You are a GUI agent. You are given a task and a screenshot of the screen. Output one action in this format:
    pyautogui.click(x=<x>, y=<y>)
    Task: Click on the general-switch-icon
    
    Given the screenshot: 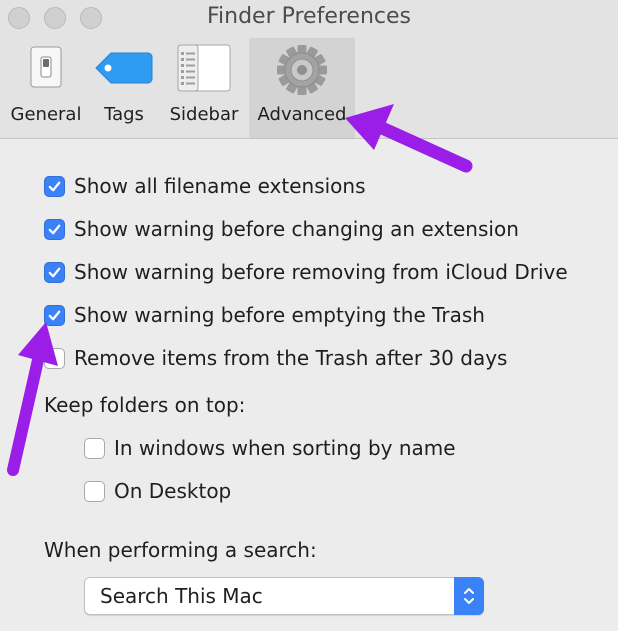 What is the action you would take?
    pyautogui.click(x=46, y=69)
    